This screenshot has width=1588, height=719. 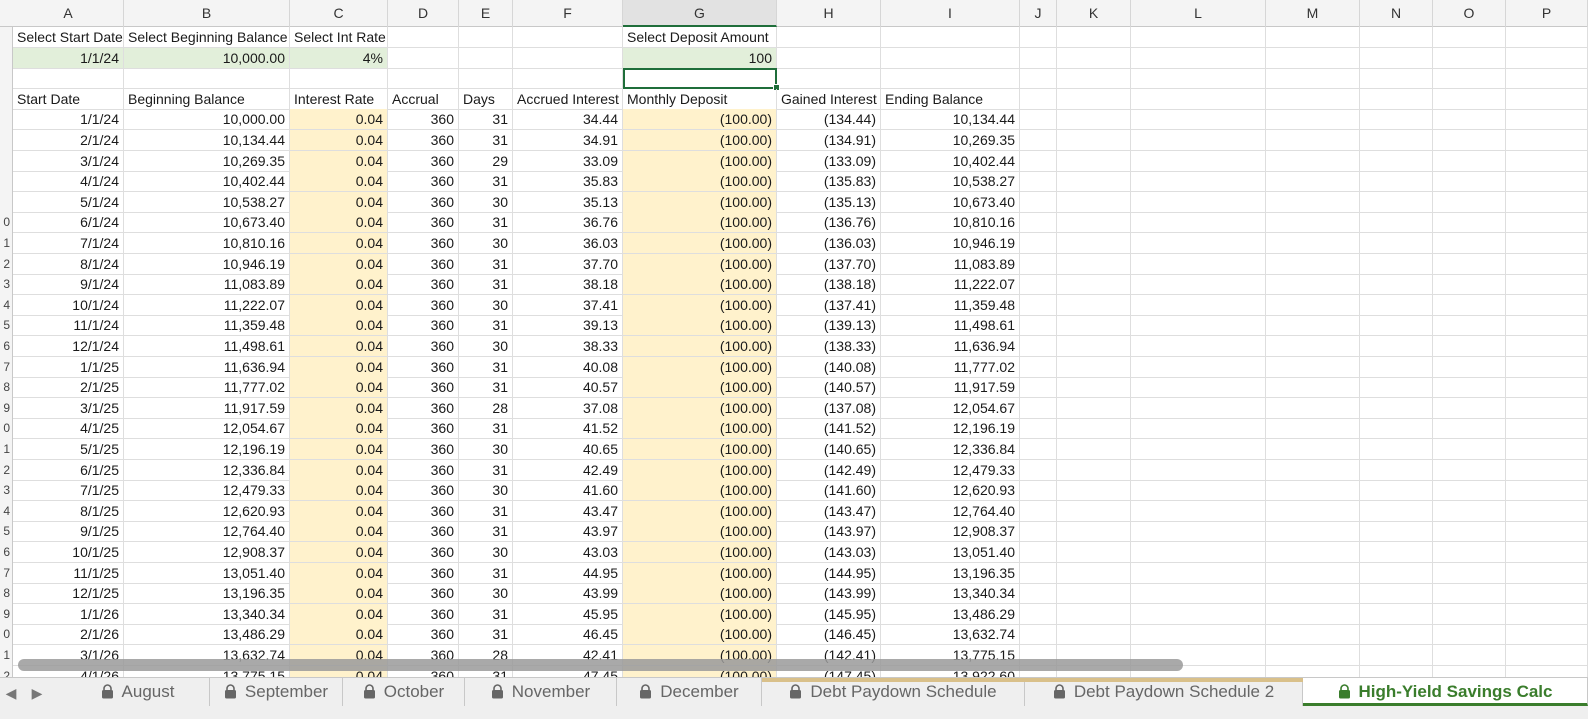 I want to click on tab-scroll-right-icon: ▶, so click(x=37, y=693).